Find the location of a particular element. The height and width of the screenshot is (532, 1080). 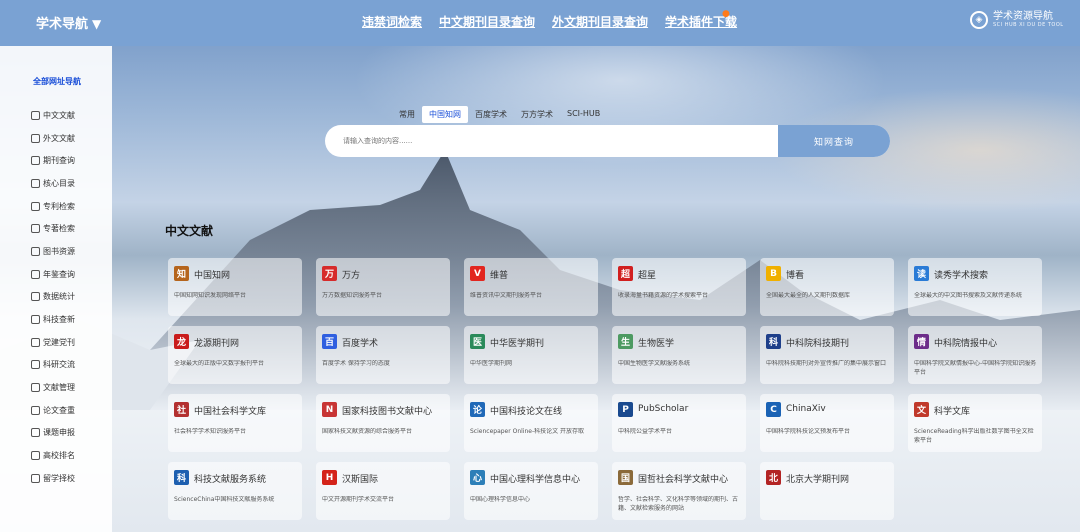

resource-name: 中科院科技期刊 is located at coordinates (818, 344).